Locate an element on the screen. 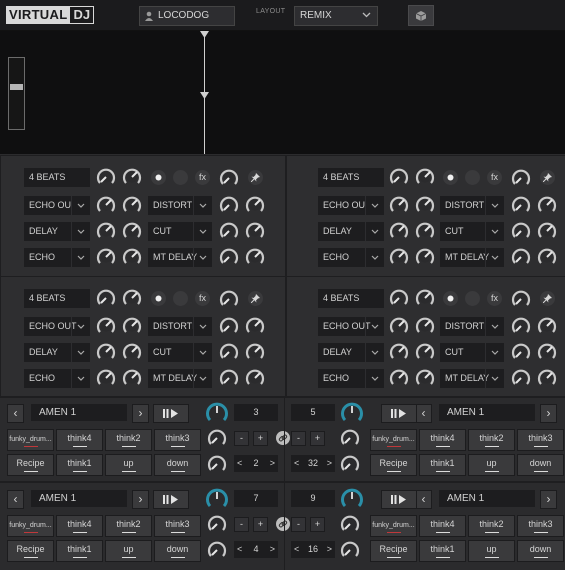 The width and height of the screenshot is (565, 570). step-selector: 2 < > is located at coordinates (256, 463).